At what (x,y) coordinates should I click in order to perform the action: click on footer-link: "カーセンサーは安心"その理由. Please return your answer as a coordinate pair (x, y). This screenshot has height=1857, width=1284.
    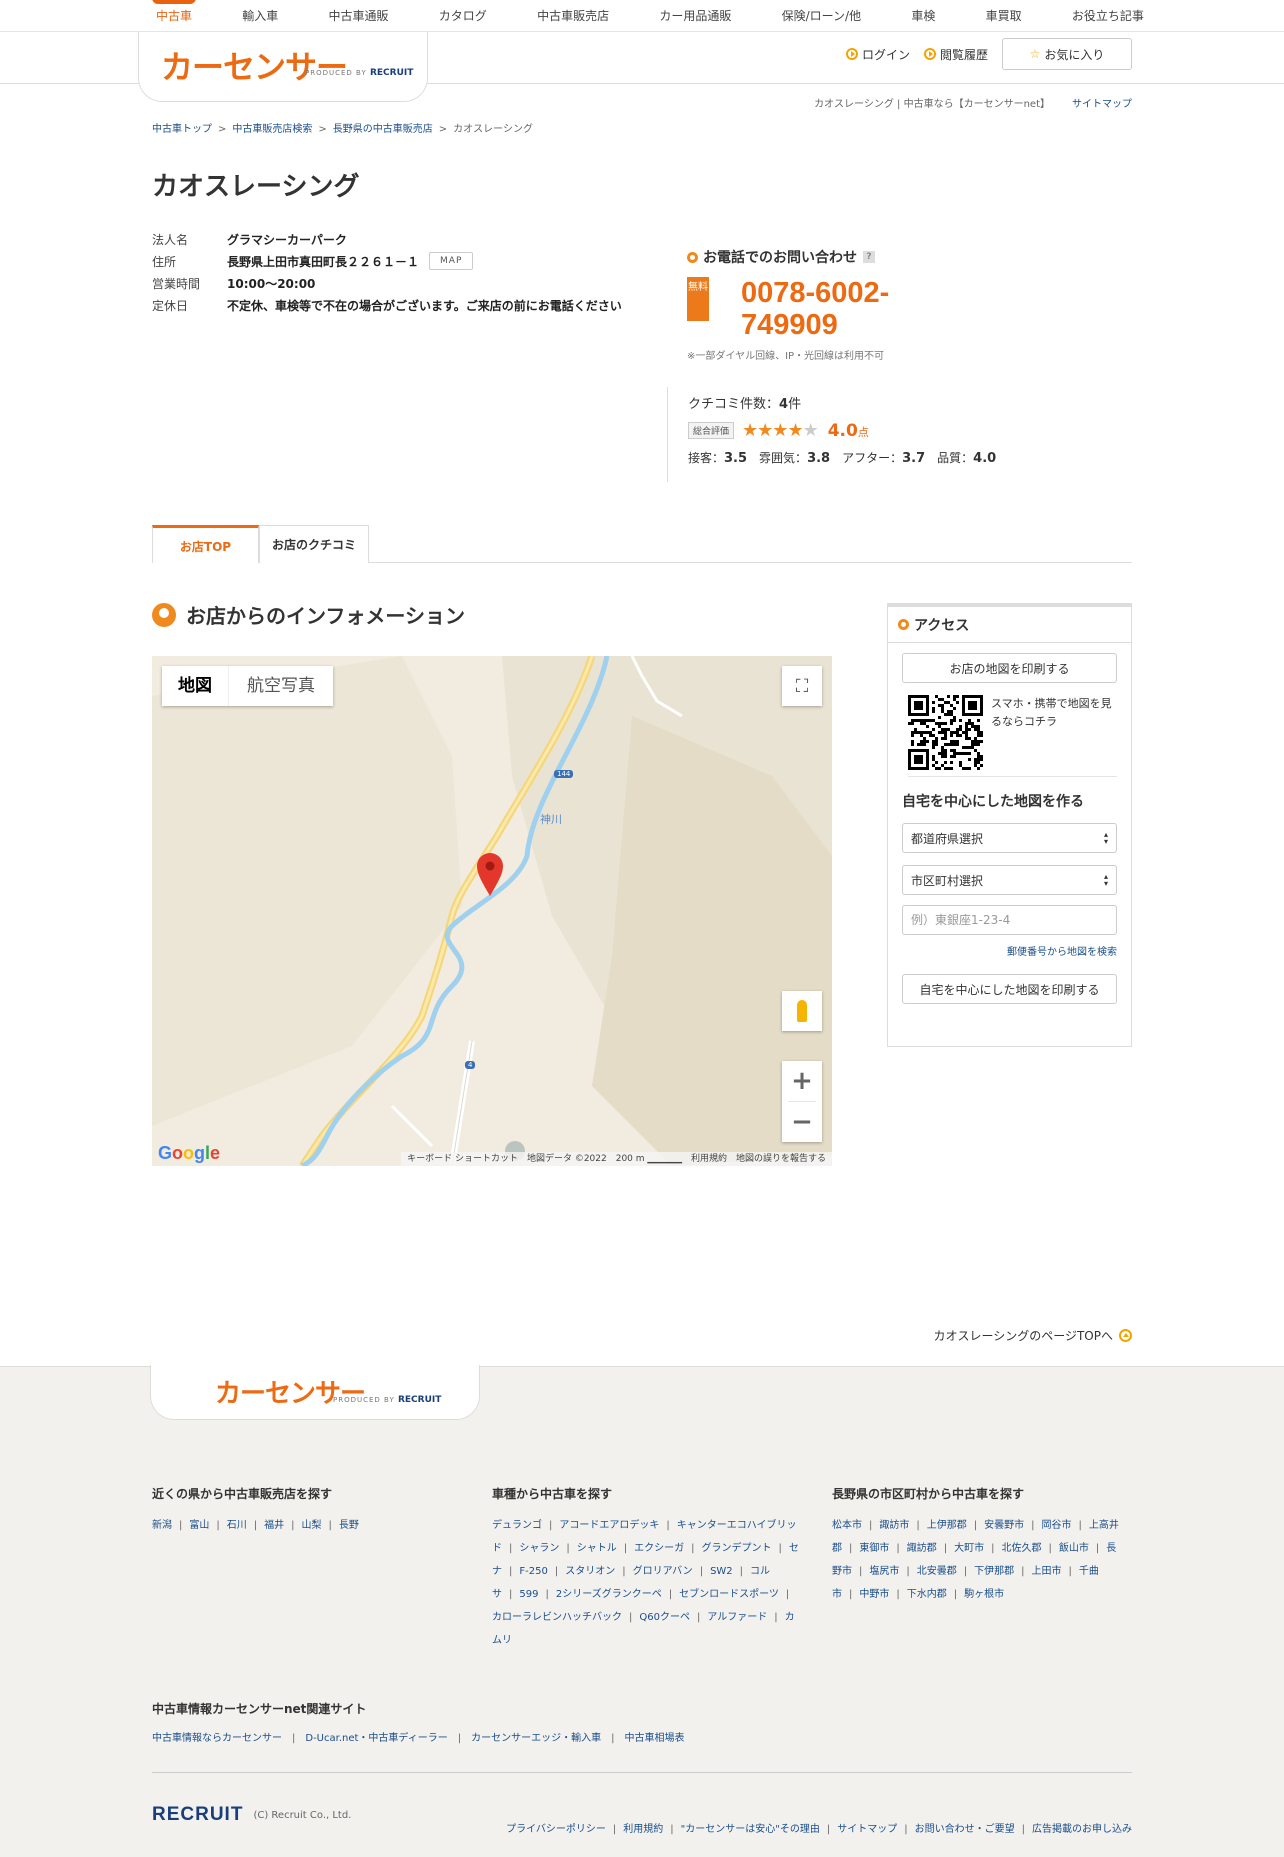
    Looking at the image, I should click on (750, 1829).